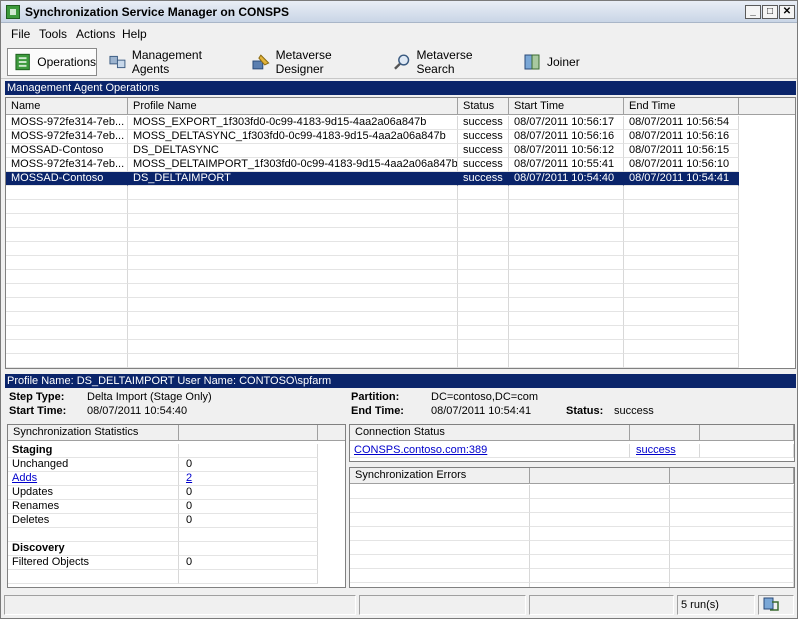  I want to click on menu-bar: File Tools Actions Help, so click(399, 34).